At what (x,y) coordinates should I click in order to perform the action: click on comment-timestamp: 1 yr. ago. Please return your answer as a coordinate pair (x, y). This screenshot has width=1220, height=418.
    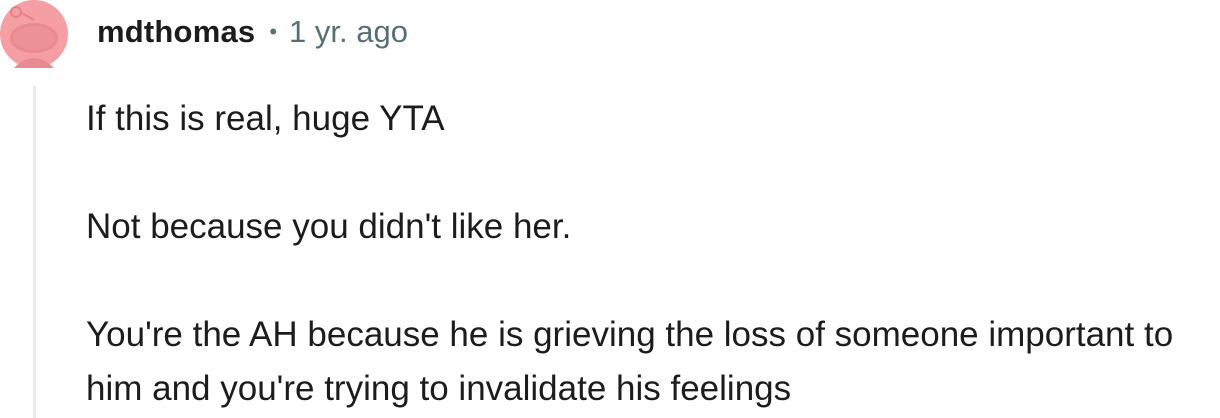
    Looking at the image, I should click on (348, 32).